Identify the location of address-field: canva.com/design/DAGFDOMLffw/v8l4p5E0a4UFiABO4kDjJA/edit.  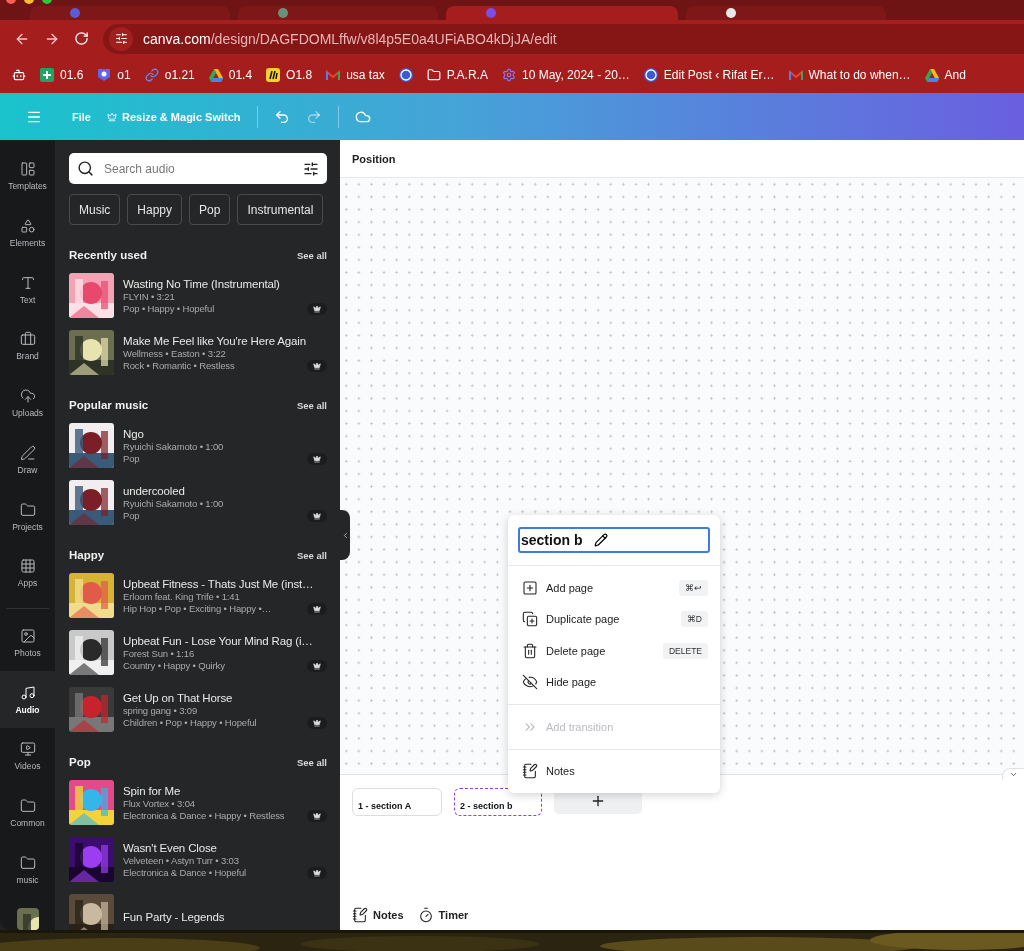
(563, 38).